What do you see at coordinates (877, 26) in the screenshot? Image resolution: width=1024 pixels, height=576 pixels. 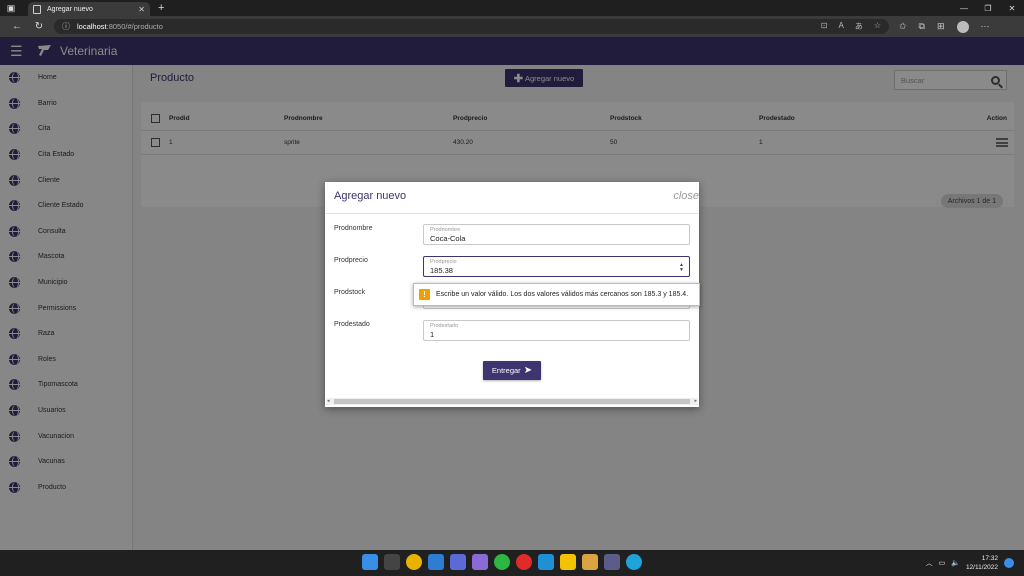 I see `favorite-add-icon: ☆` at bounding box center [877, 26].